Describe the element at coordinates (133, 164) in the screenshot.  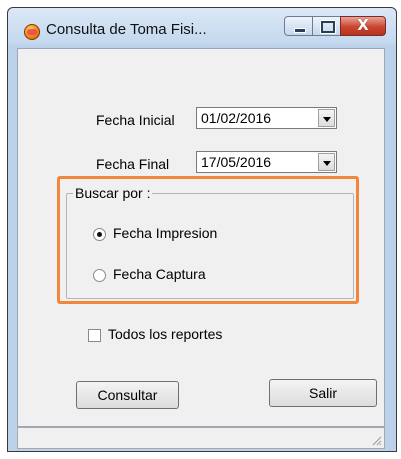
I see `fecha-final-label: Fecha Final` at that location.